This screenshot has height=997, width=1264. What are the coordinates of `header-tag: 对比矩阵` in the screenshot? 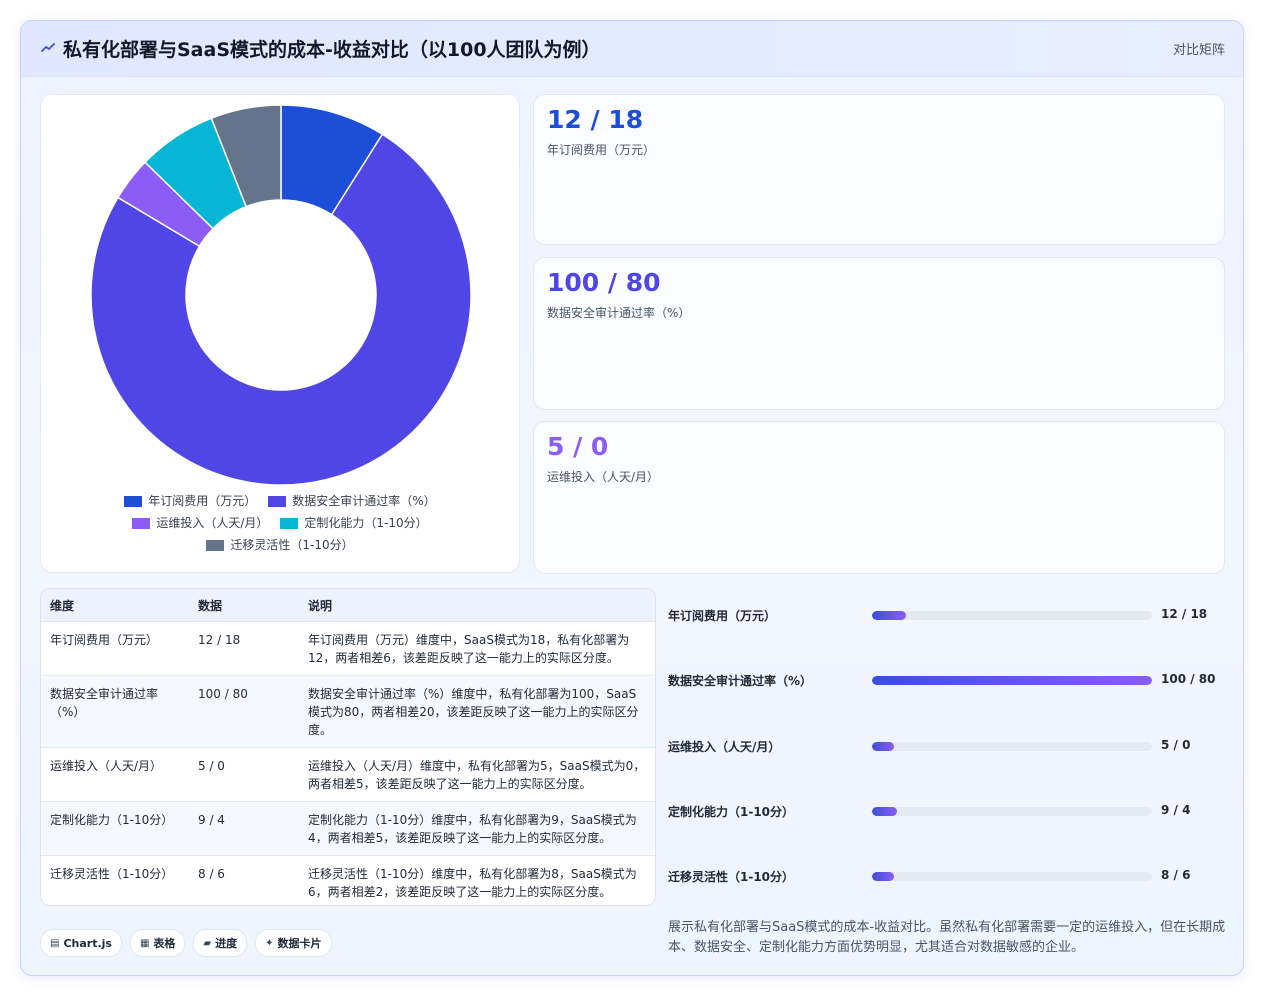 It's located at (1198, 50).